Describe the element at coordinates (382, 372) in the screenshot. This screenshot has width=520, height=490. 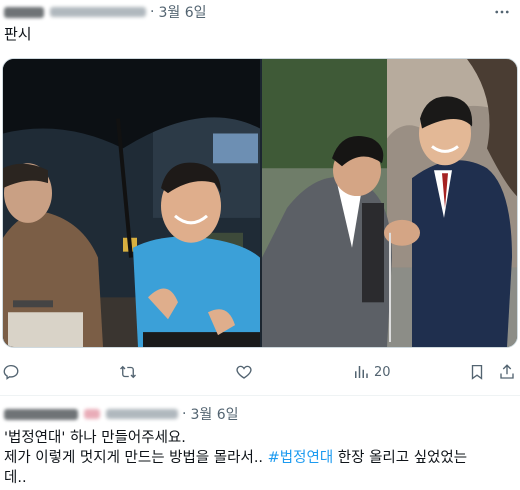
I see `views-count: 20` at that location.